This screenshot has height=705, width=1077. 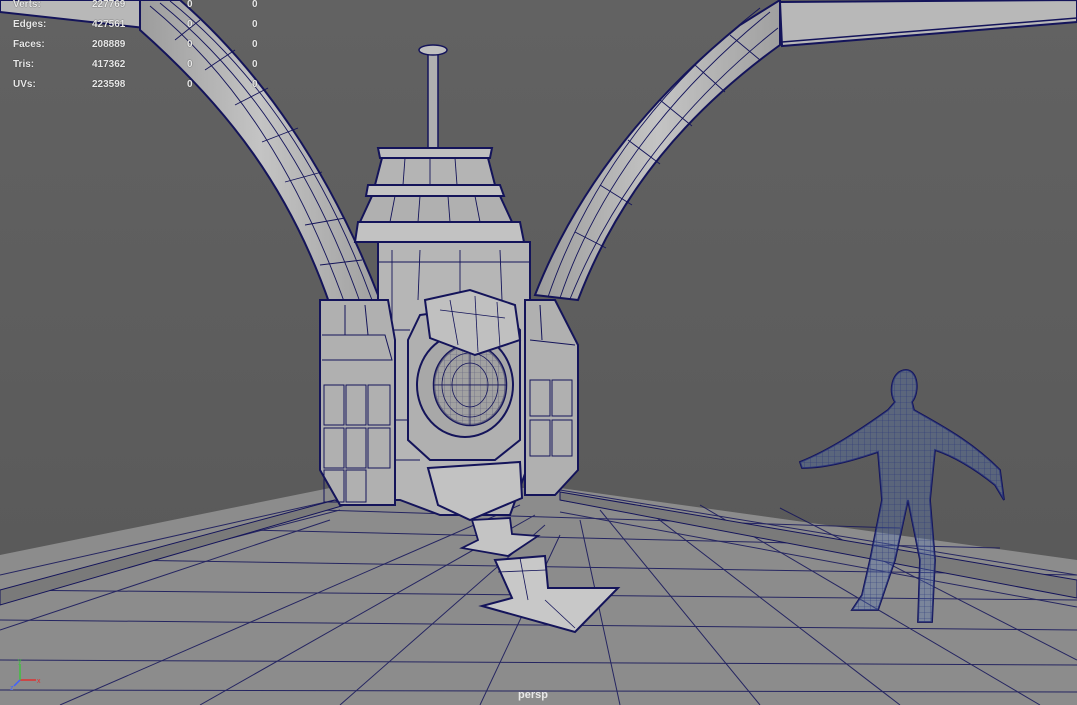 I want to click on dome-top, so click(x=435, y=153).